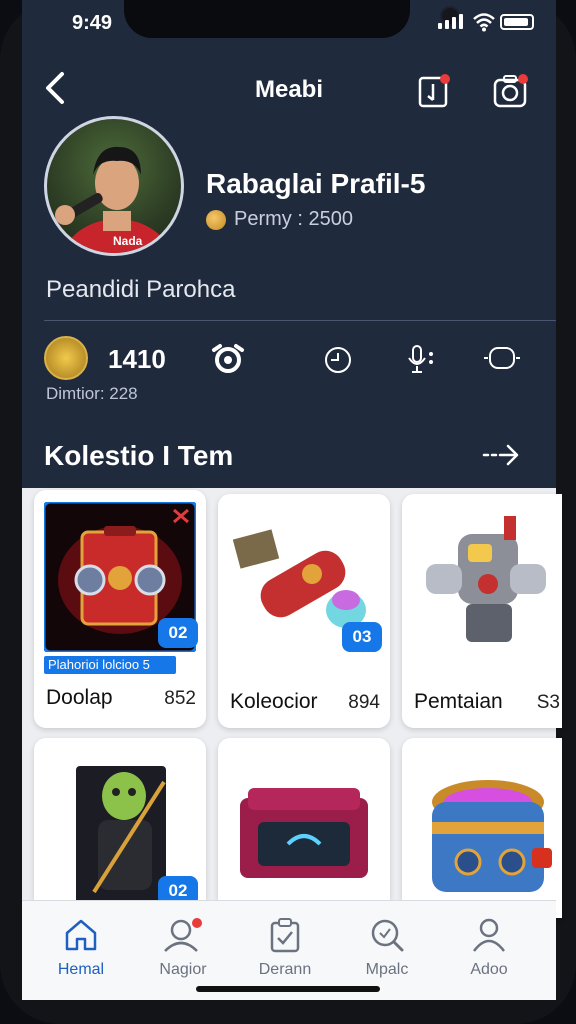 This screenshot has height=1024, width=576. Describe the element at coordinates (81, 969) in the screenshot. I see `tab-label: Hemal` at that location.